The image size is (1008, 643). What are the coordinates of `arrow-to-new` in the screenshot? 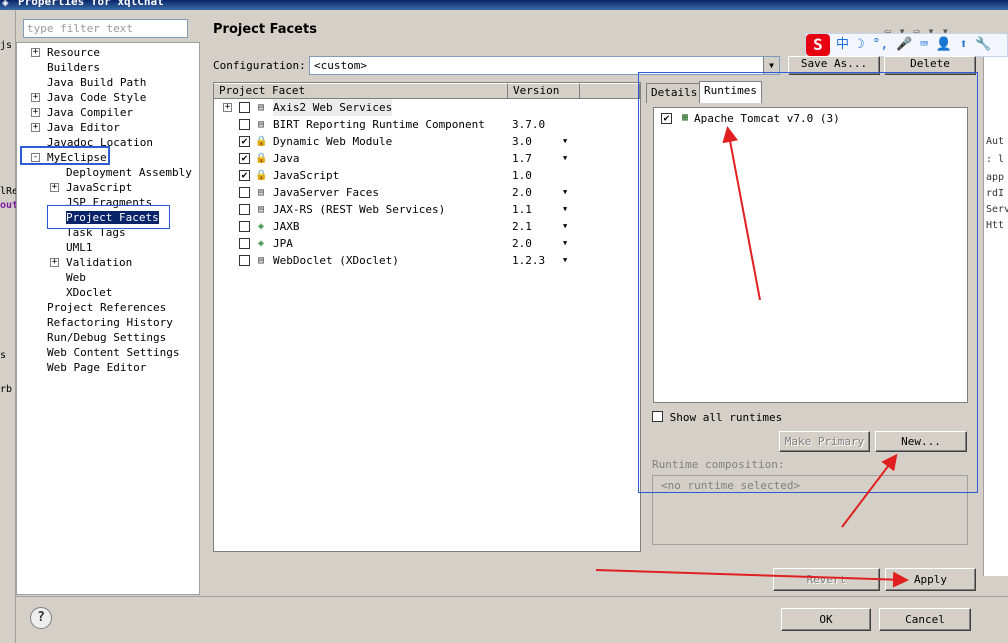 It's located at (869, 490).